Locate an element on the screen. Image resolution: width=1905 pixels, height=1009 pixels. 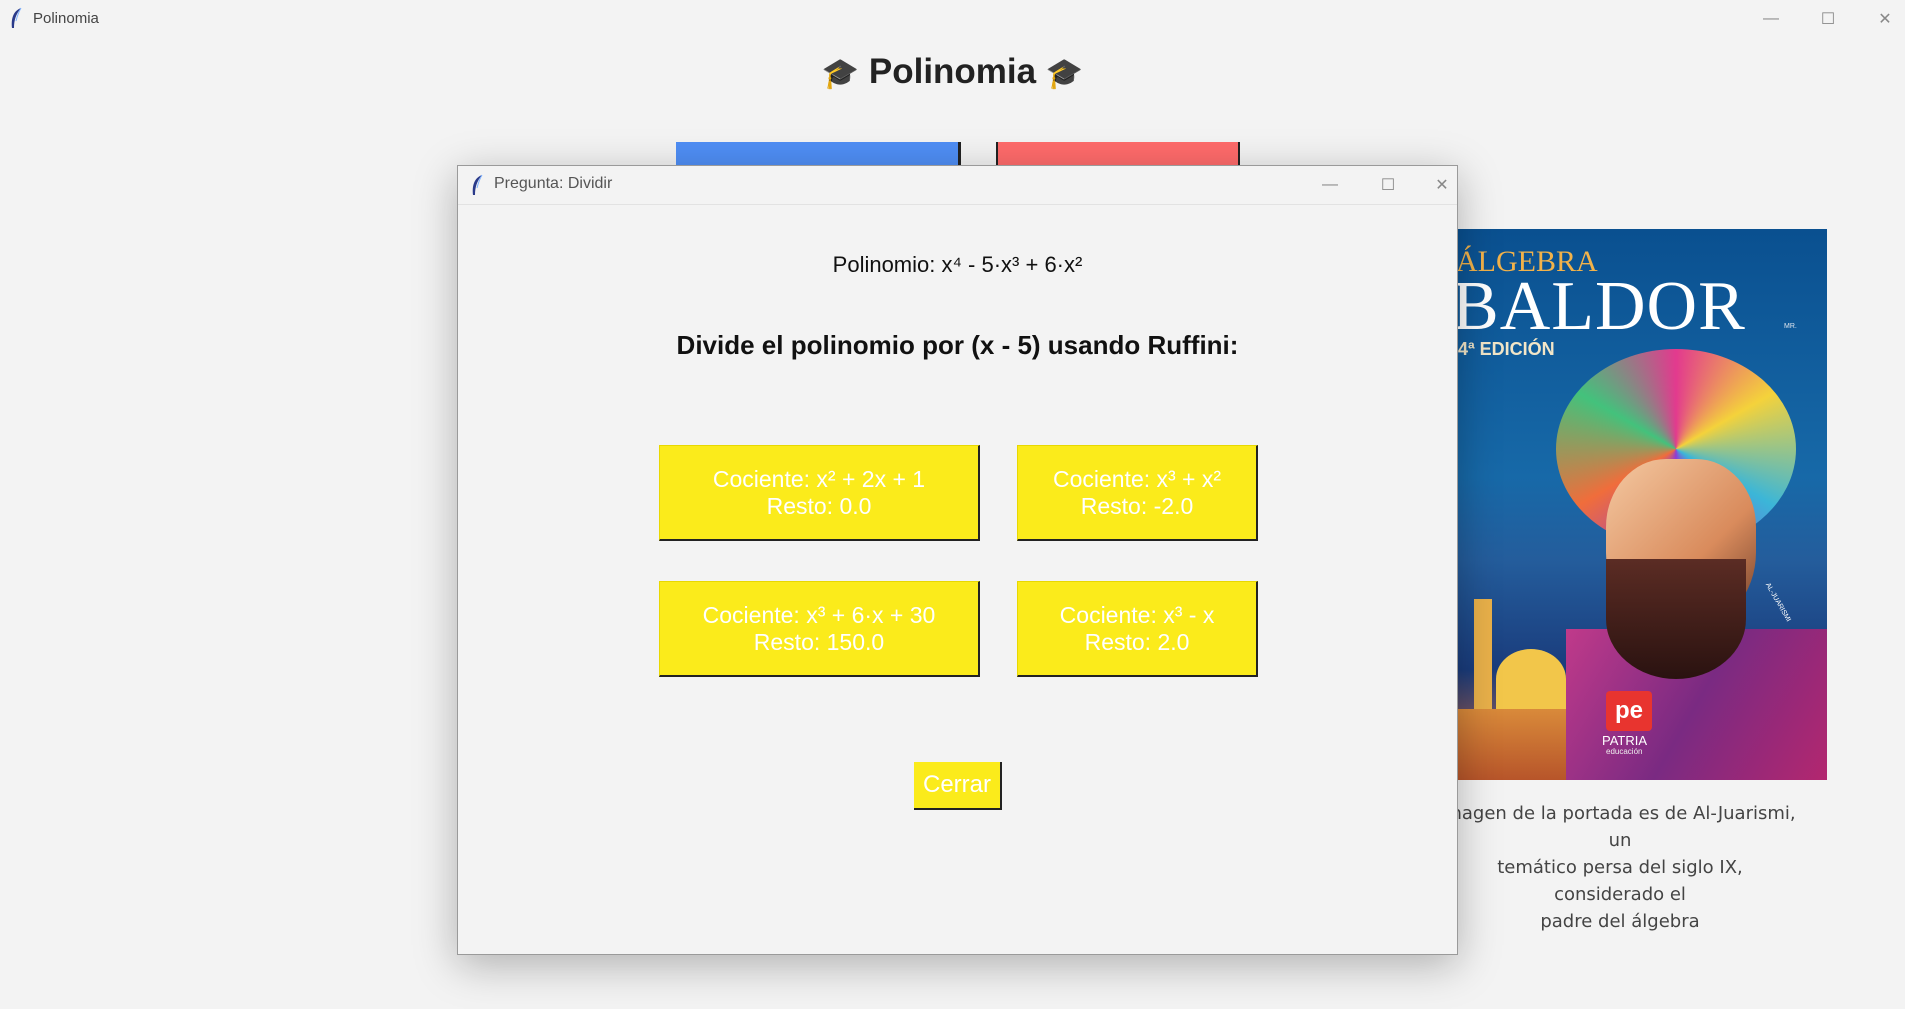
cover-title-line2: BALDOR is located at coordinates (1601, 306).